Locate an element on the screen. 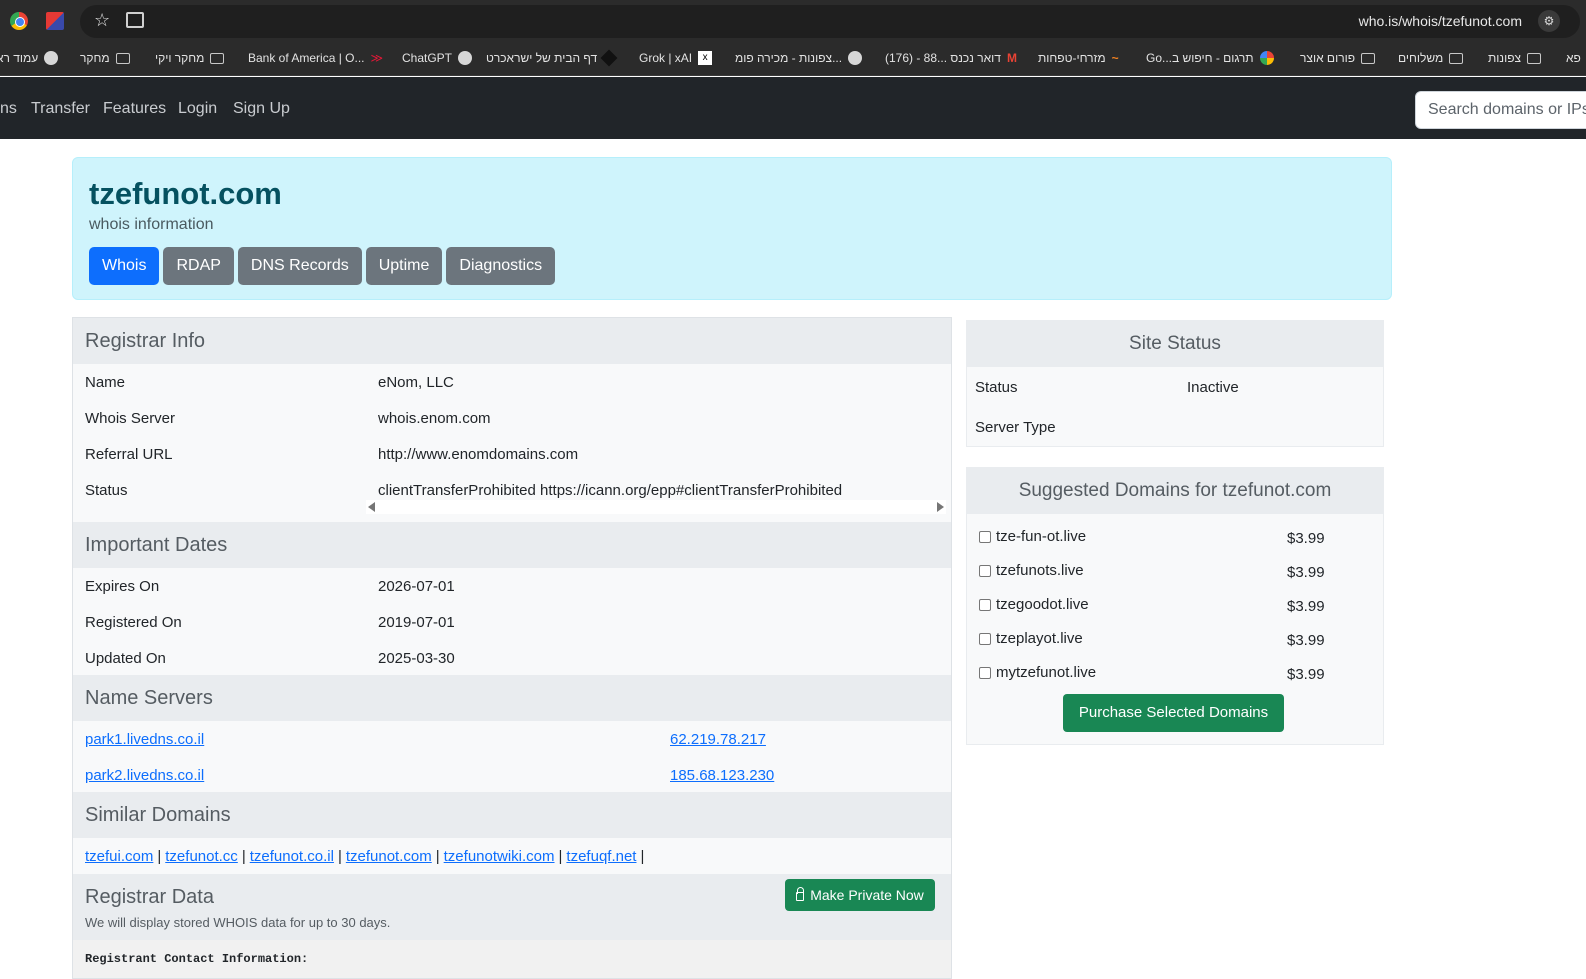 The image size is (1586, 979). similar-domain-link: tzefui.com is located at coordinates (119, 856).